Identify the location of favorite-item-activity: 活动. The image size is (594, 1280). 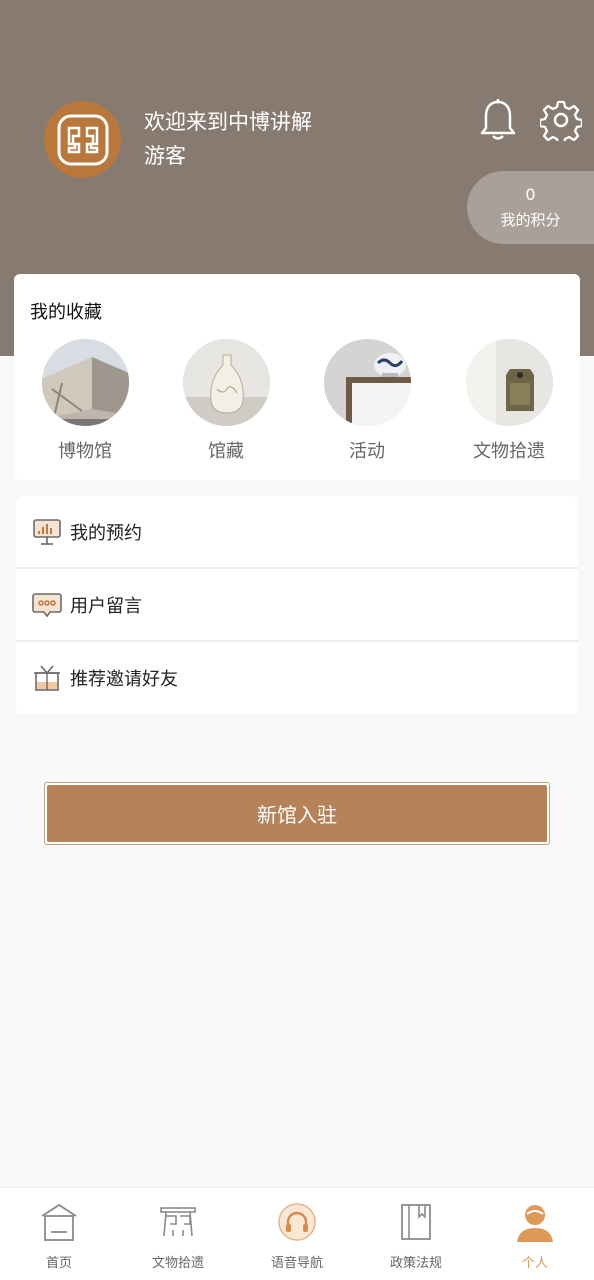
(367, 404).